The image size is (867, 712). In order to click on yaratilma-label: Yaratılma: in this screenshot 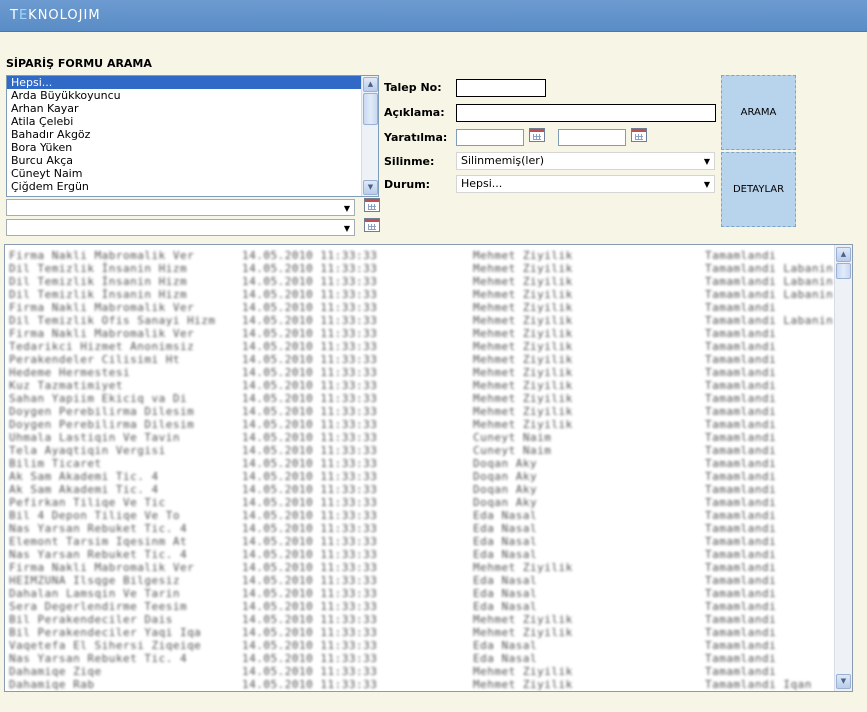, I will do `click(416, 137)`.